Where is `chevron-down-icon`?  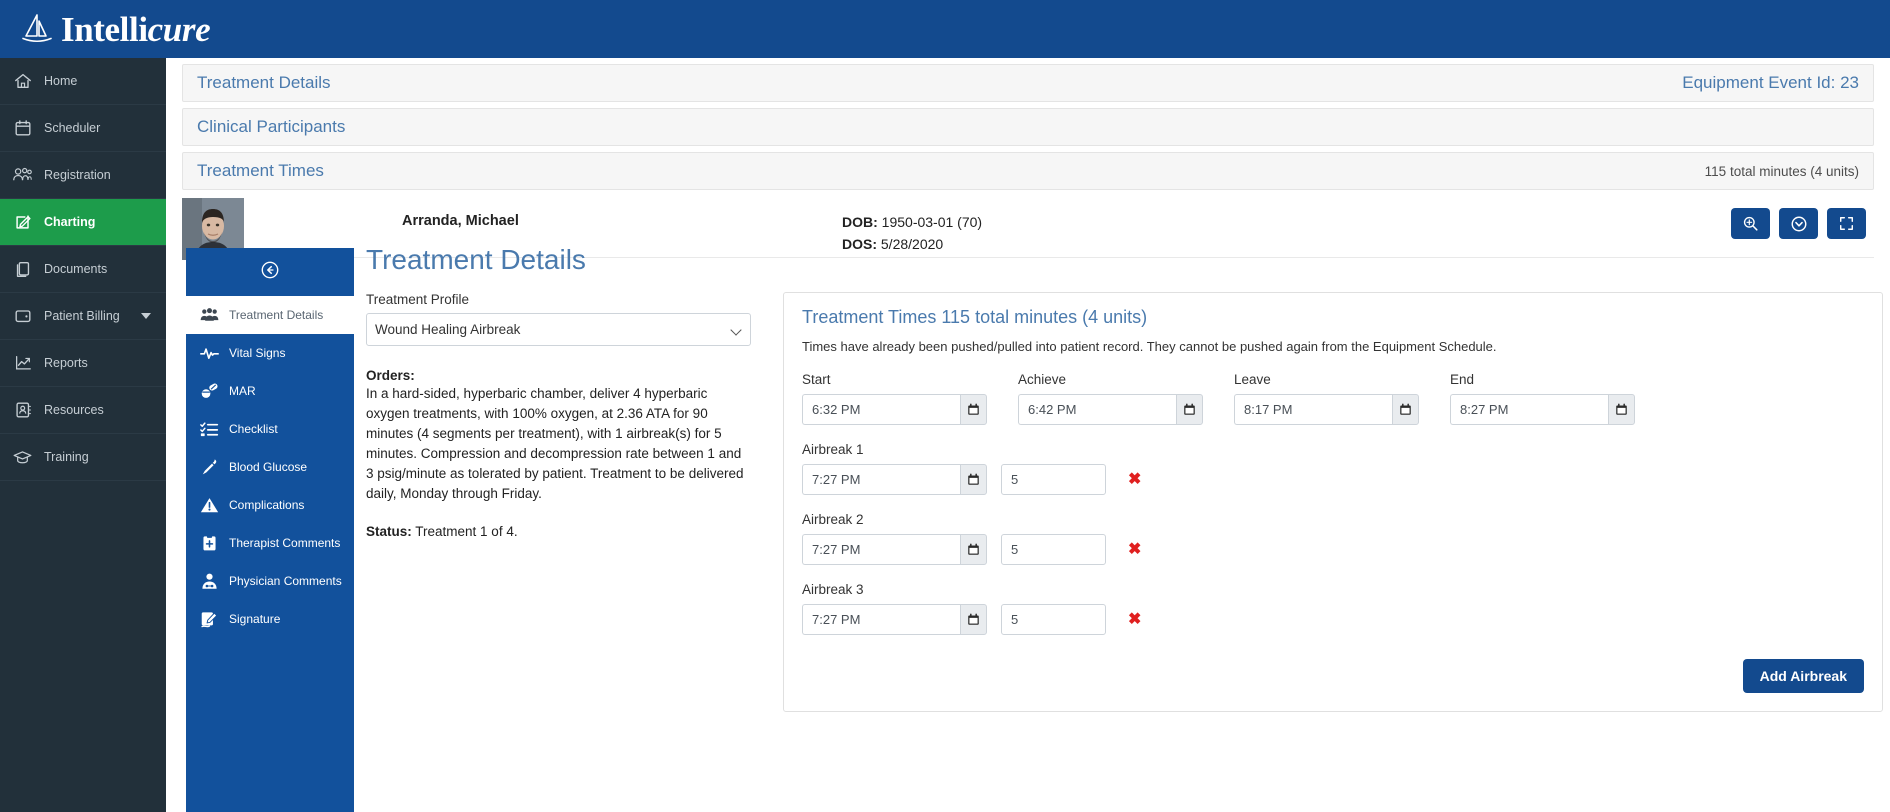
chevron-down-icon is located at coordinates (146, 316).